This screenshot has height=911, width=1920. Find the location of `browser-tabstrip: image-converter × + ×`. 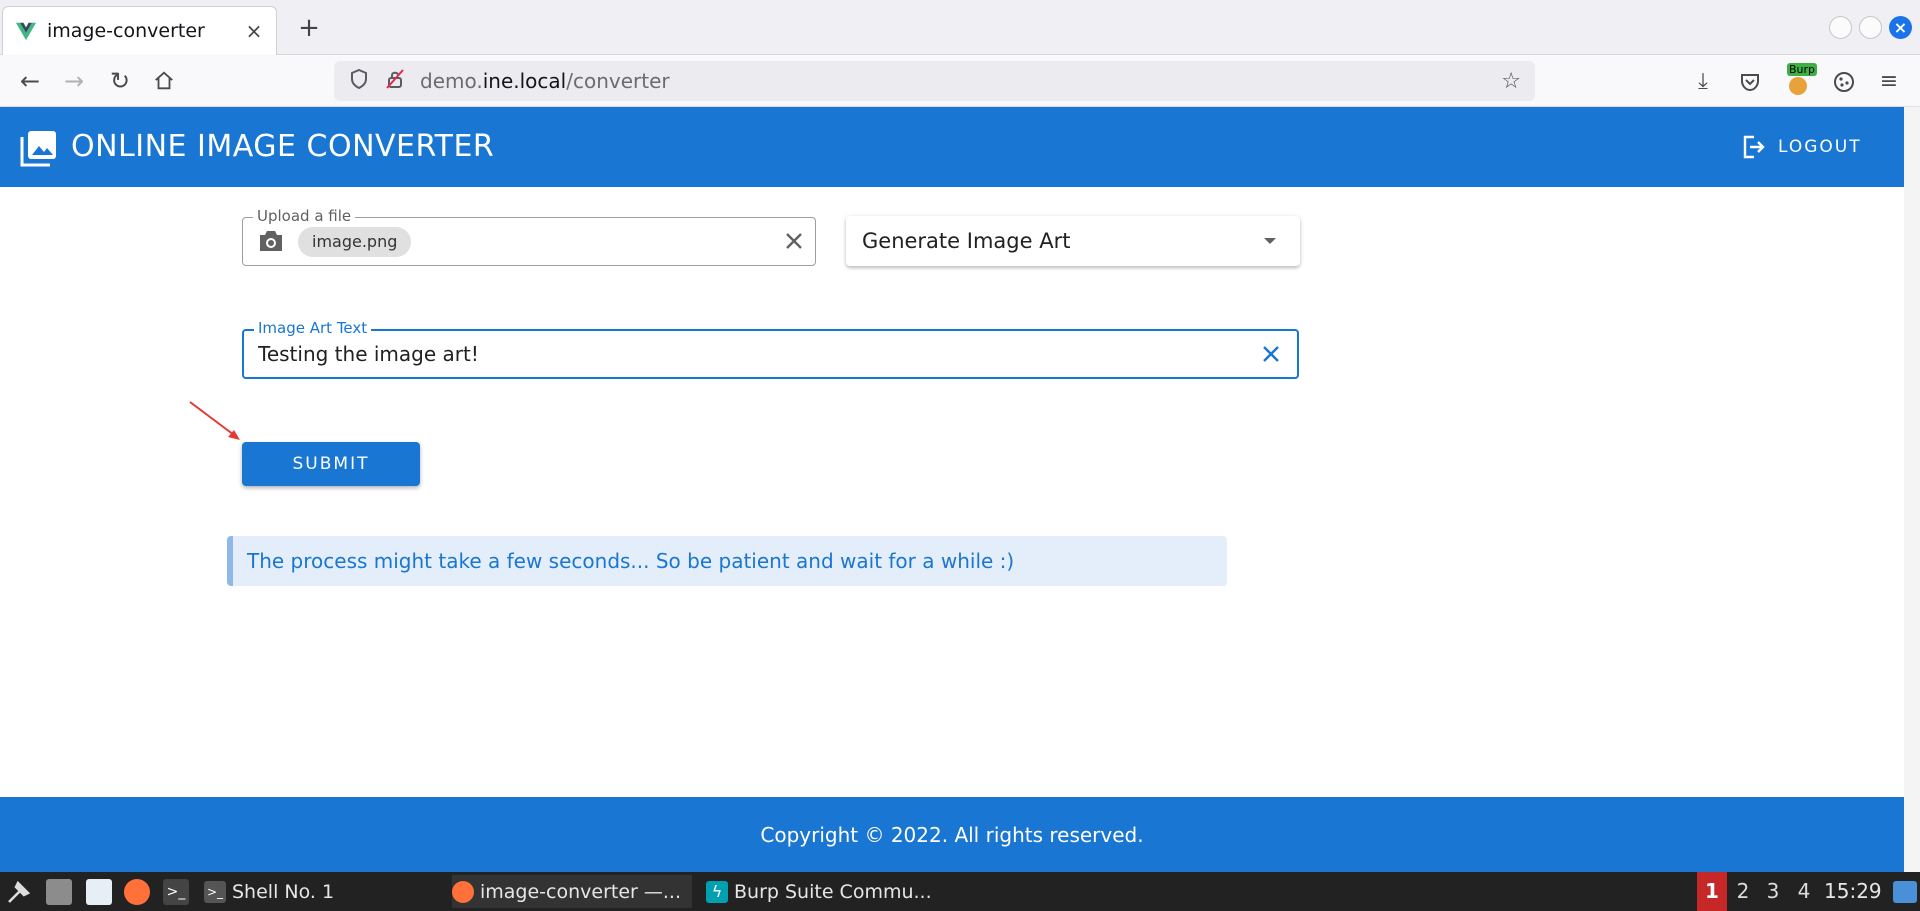

browser-tabstrip: image-converter × + × is located at coordinates (960, 27).